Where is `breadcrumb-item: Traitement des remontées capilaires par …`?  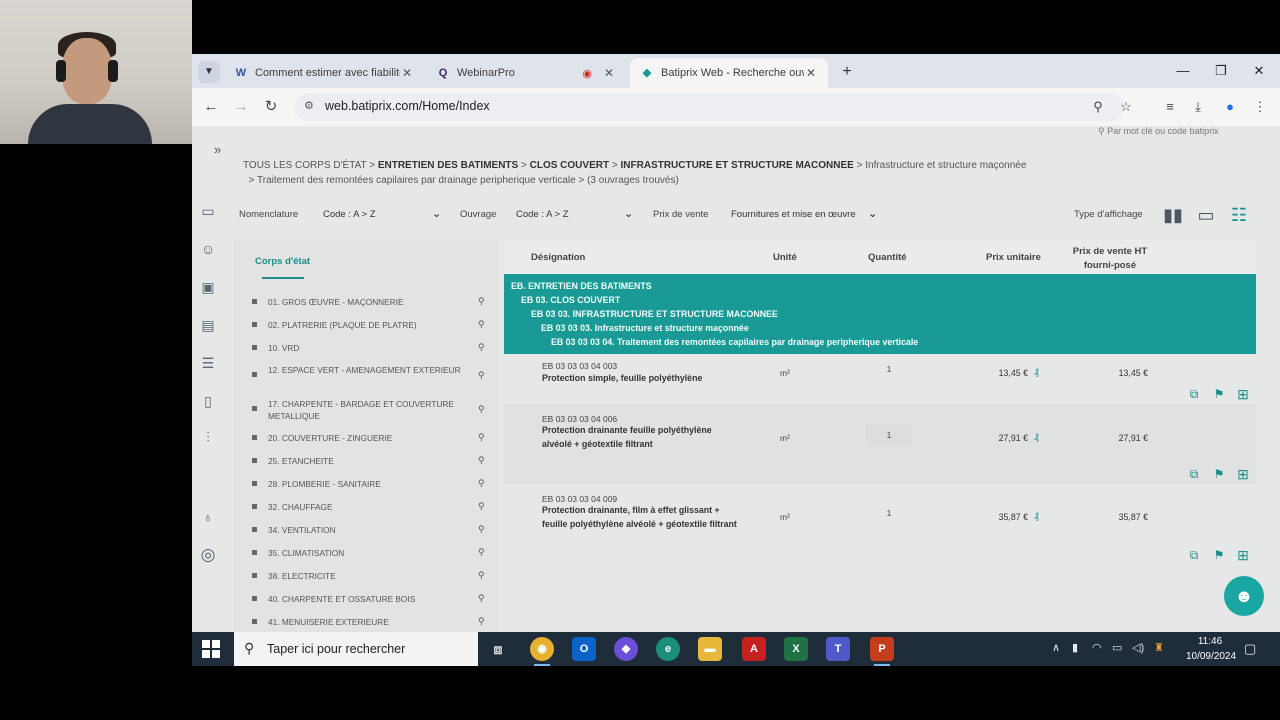
breadcrumb-item: Traitement des remontées capilaires par … is located at coordinates (416, 180).